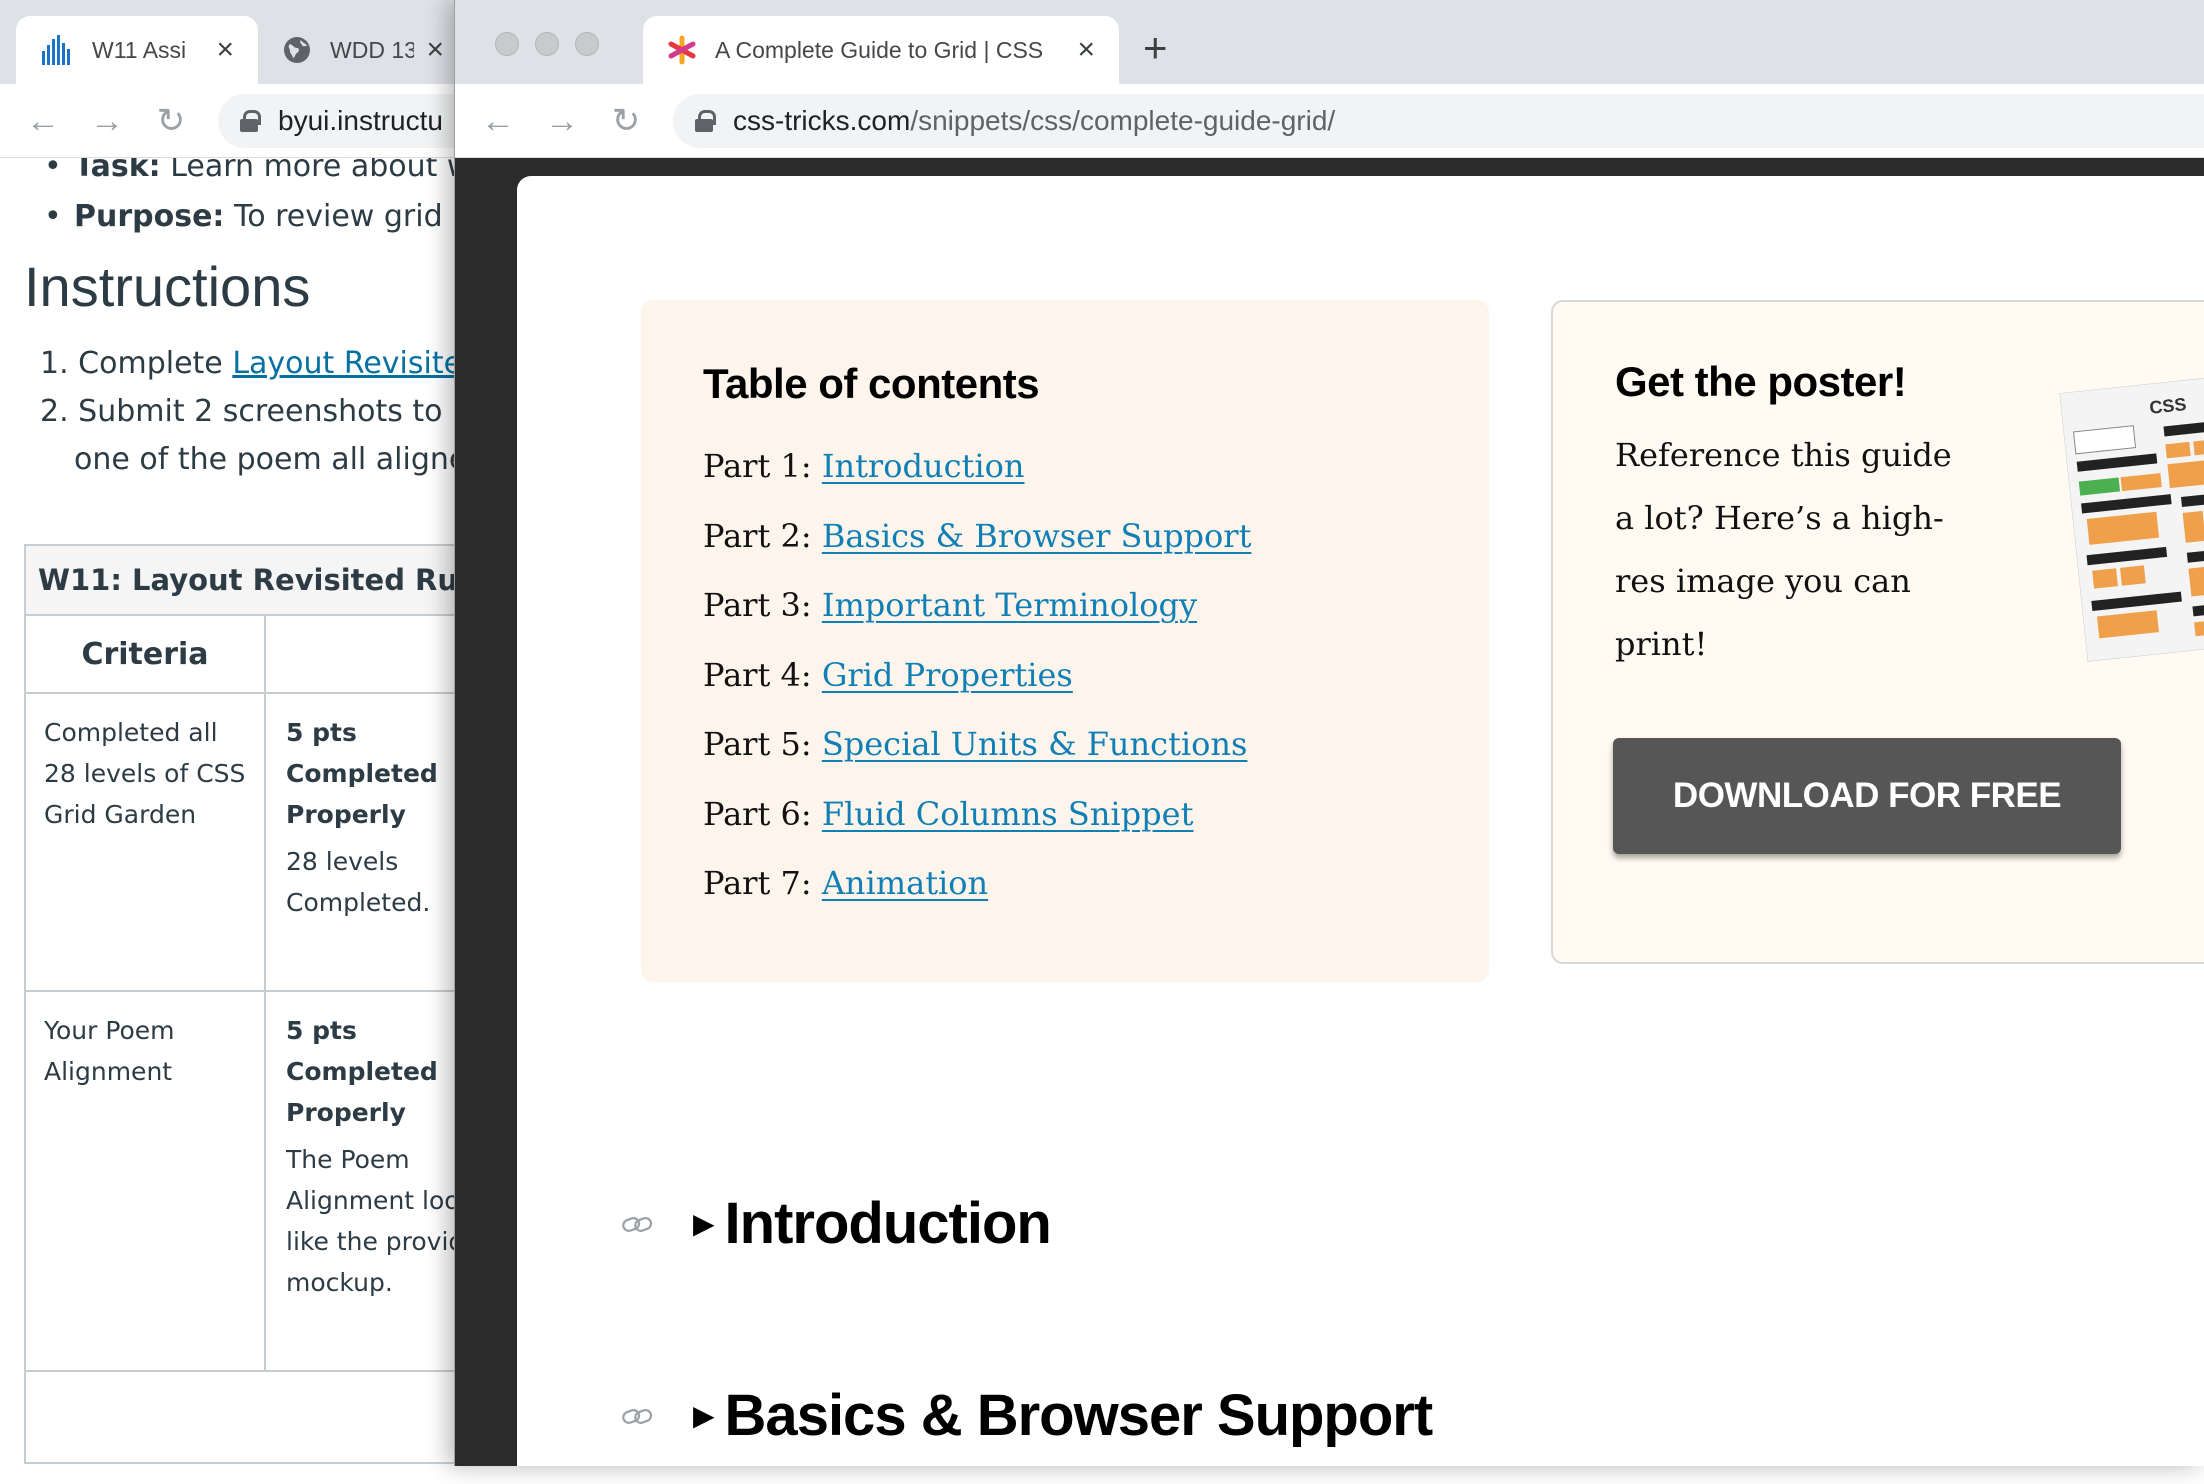  I want to click on toc-part-label: Part 6:, so click(757, 813).